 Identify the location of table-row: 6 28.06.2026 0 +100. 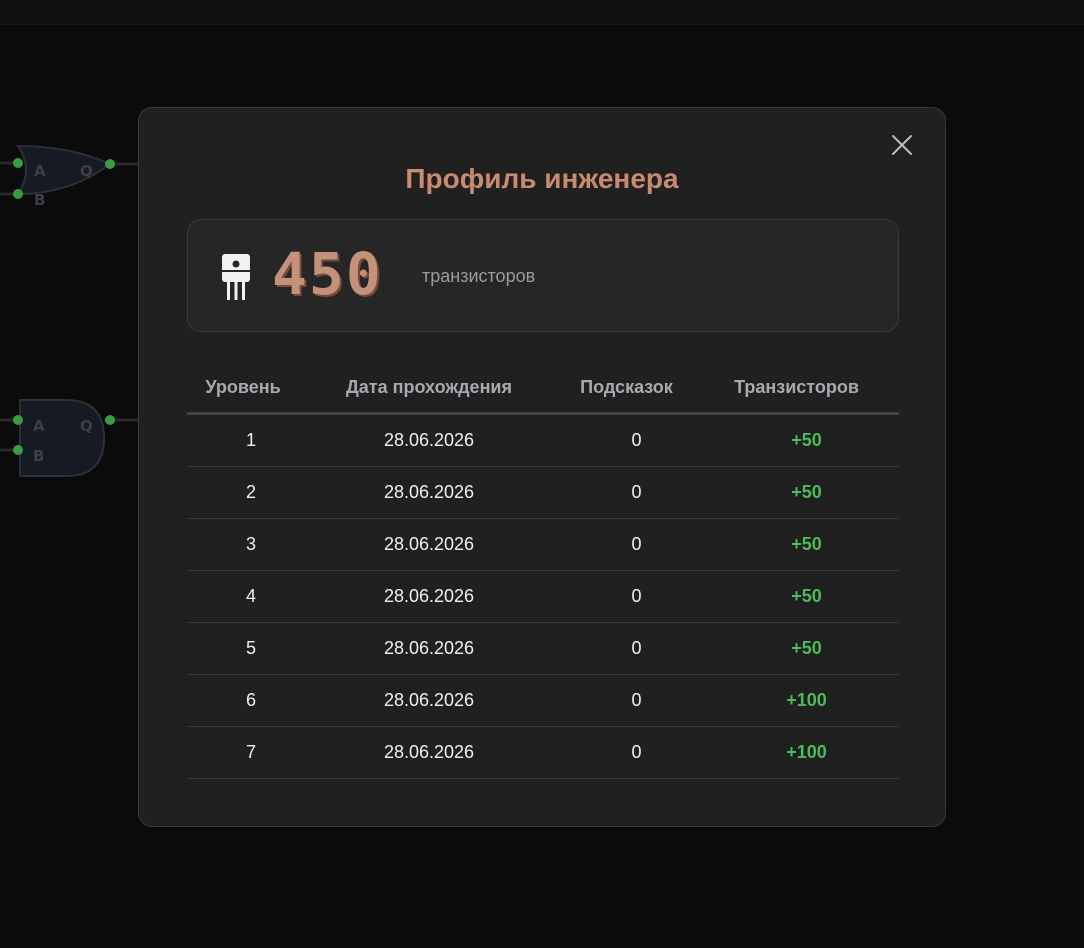
(543, 700).